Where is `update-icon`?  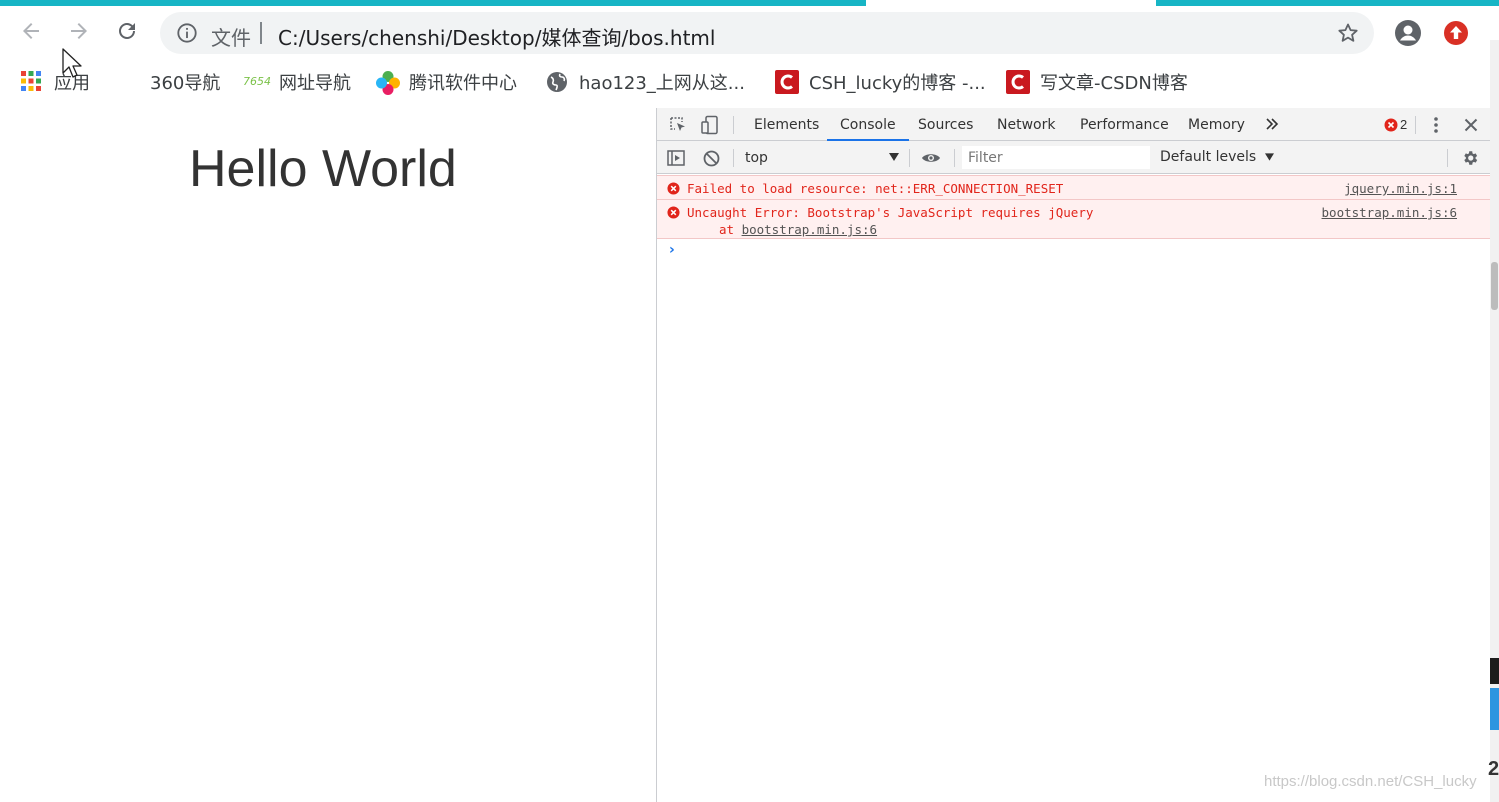 update-icon is located at coordinates (1456, 33).